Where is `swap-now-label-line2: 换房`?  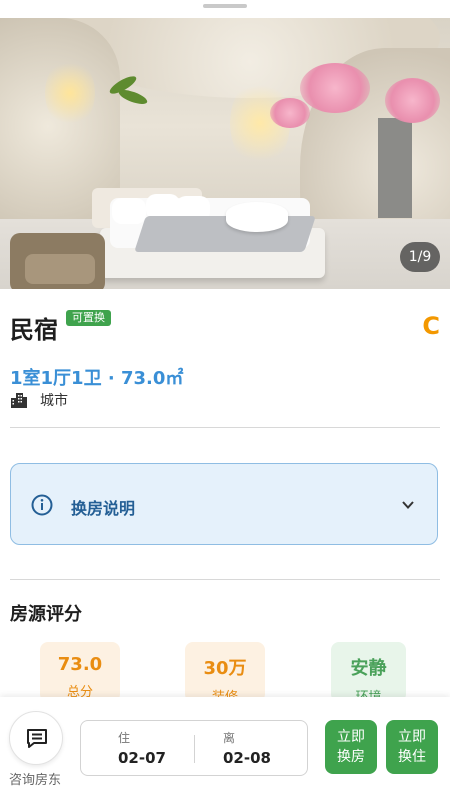 swap-now-label-line2: 换房 is located at coordinates (351, 757).